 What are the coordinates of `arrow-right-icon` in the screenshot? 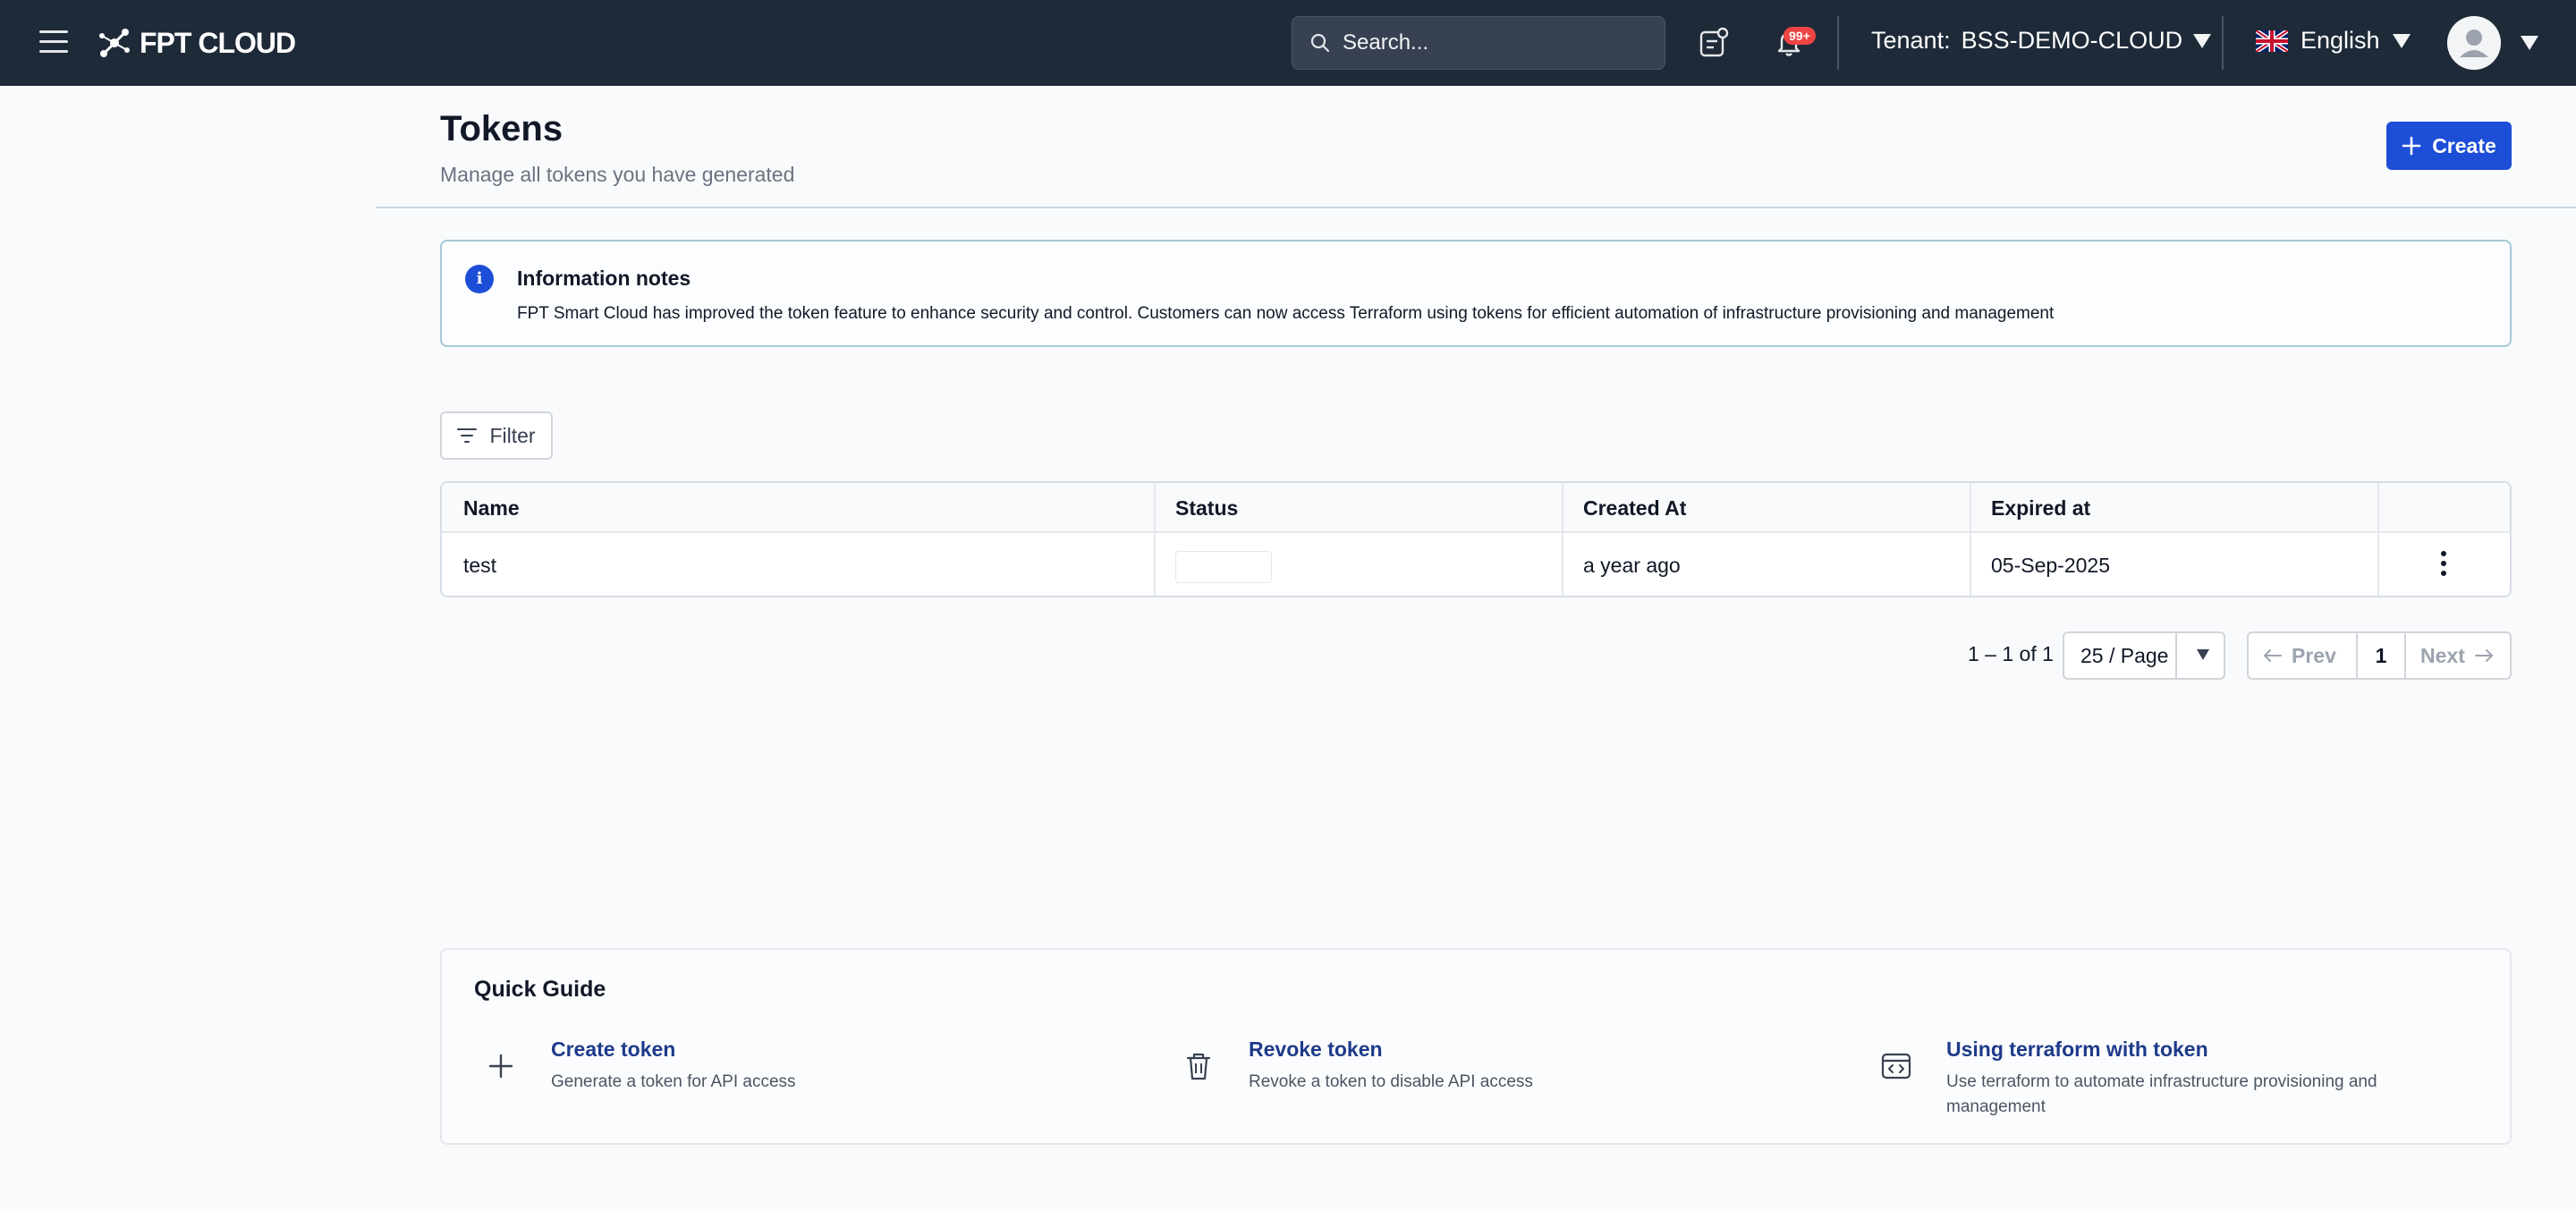 It's located at (2483, 655).